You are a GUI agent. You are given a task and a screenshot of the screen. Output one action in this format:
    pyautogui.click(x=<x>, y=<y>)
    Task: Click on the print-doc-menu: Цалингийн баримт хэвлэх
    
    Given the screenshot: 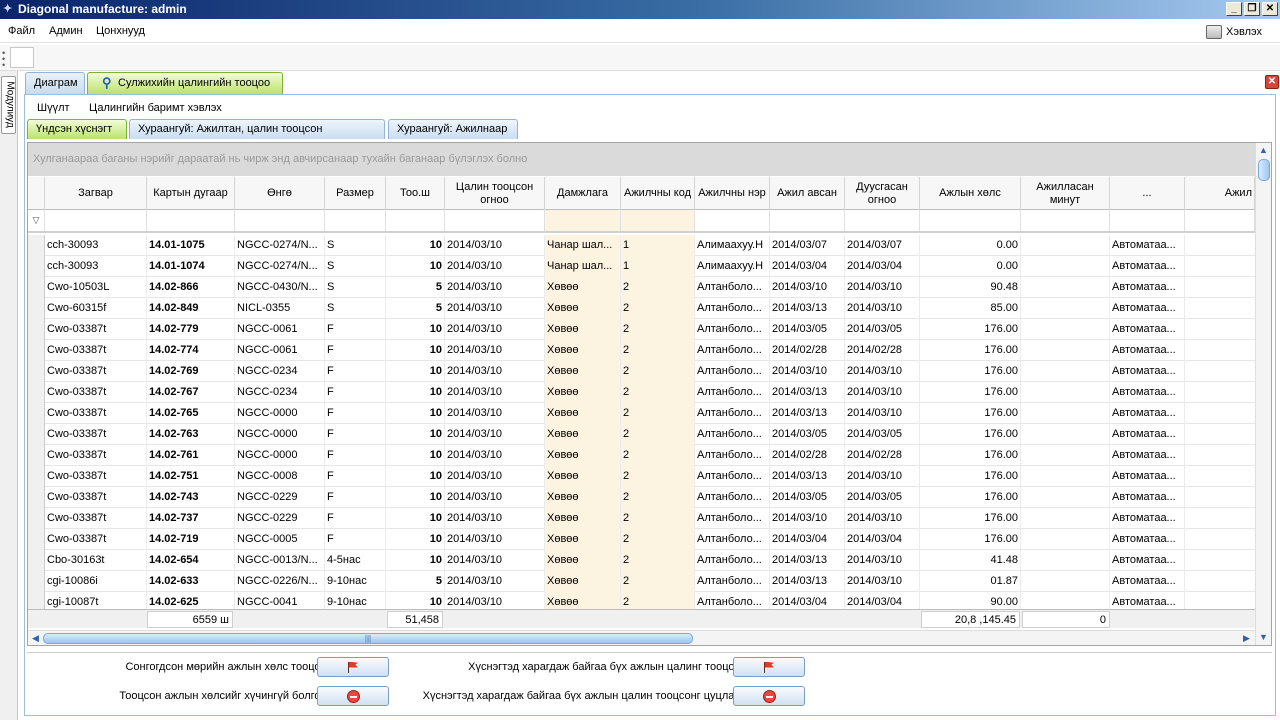 What is the action you would take?
    pyautogui.click(x=155, y=108)
    